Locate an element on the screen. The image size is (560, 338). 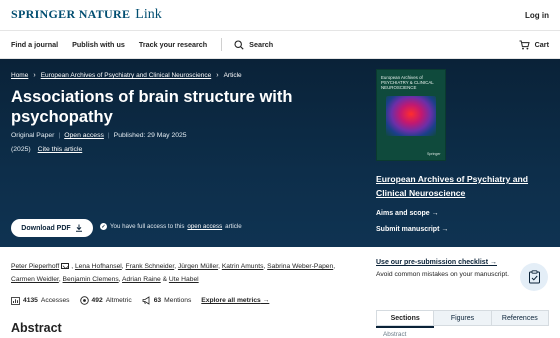
download-icon is located at coordinates (78, 228).